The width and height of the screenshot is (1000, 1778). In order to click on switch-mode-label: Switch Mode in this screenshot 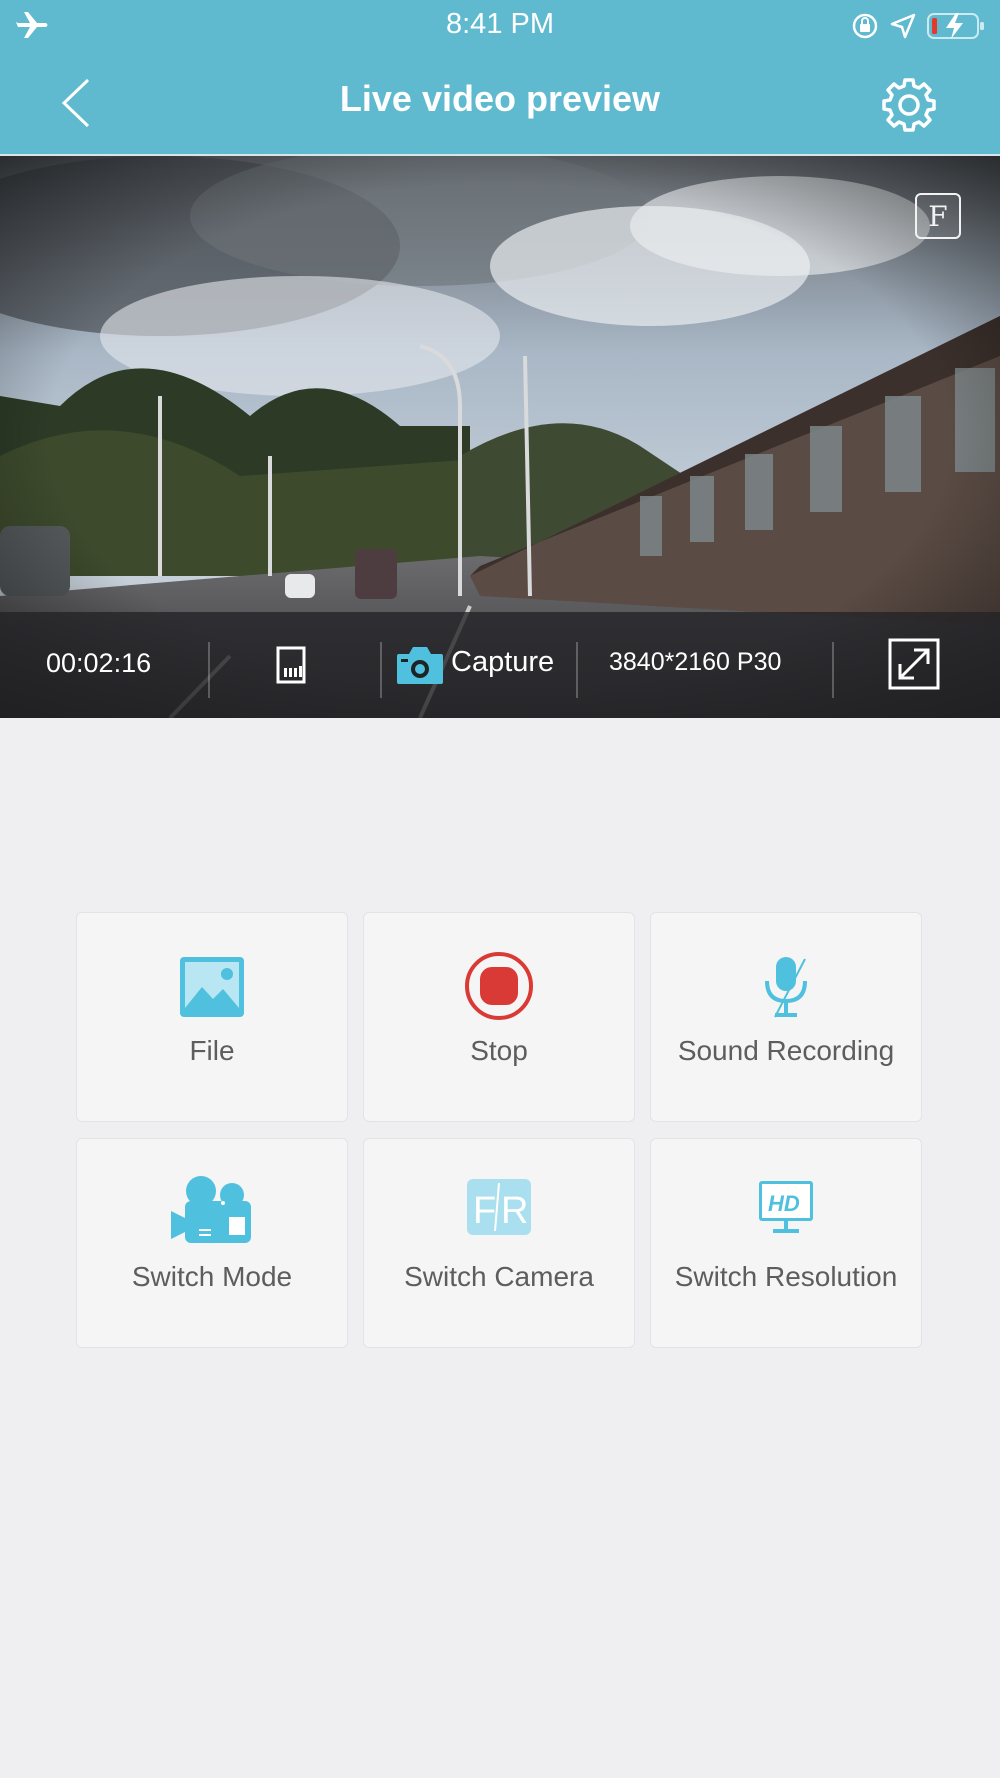, I will do `click(212, 1276)`.